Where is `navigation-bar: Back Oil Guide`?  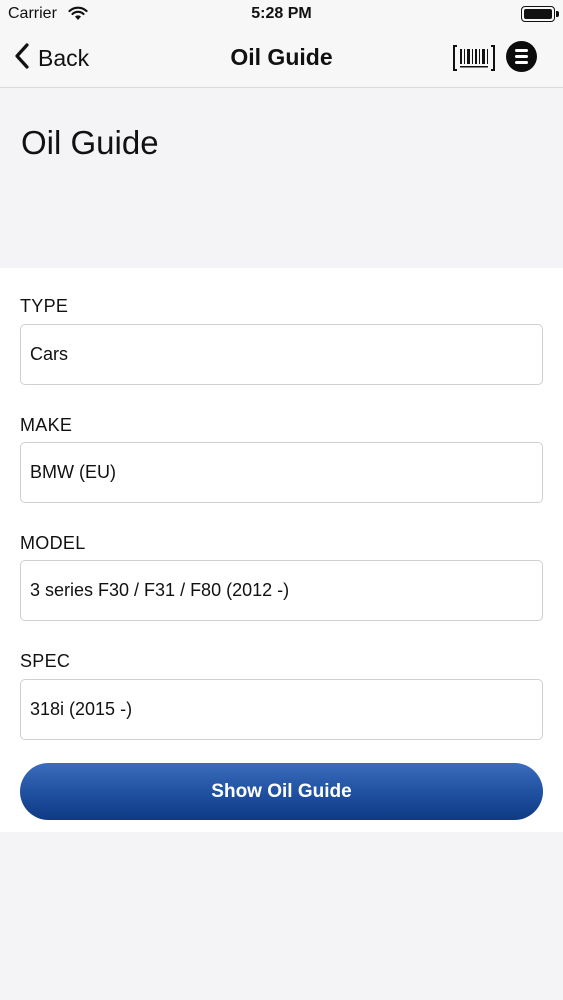 navigation-bar: Back Oil Guide is located at coordinates (281, 59).